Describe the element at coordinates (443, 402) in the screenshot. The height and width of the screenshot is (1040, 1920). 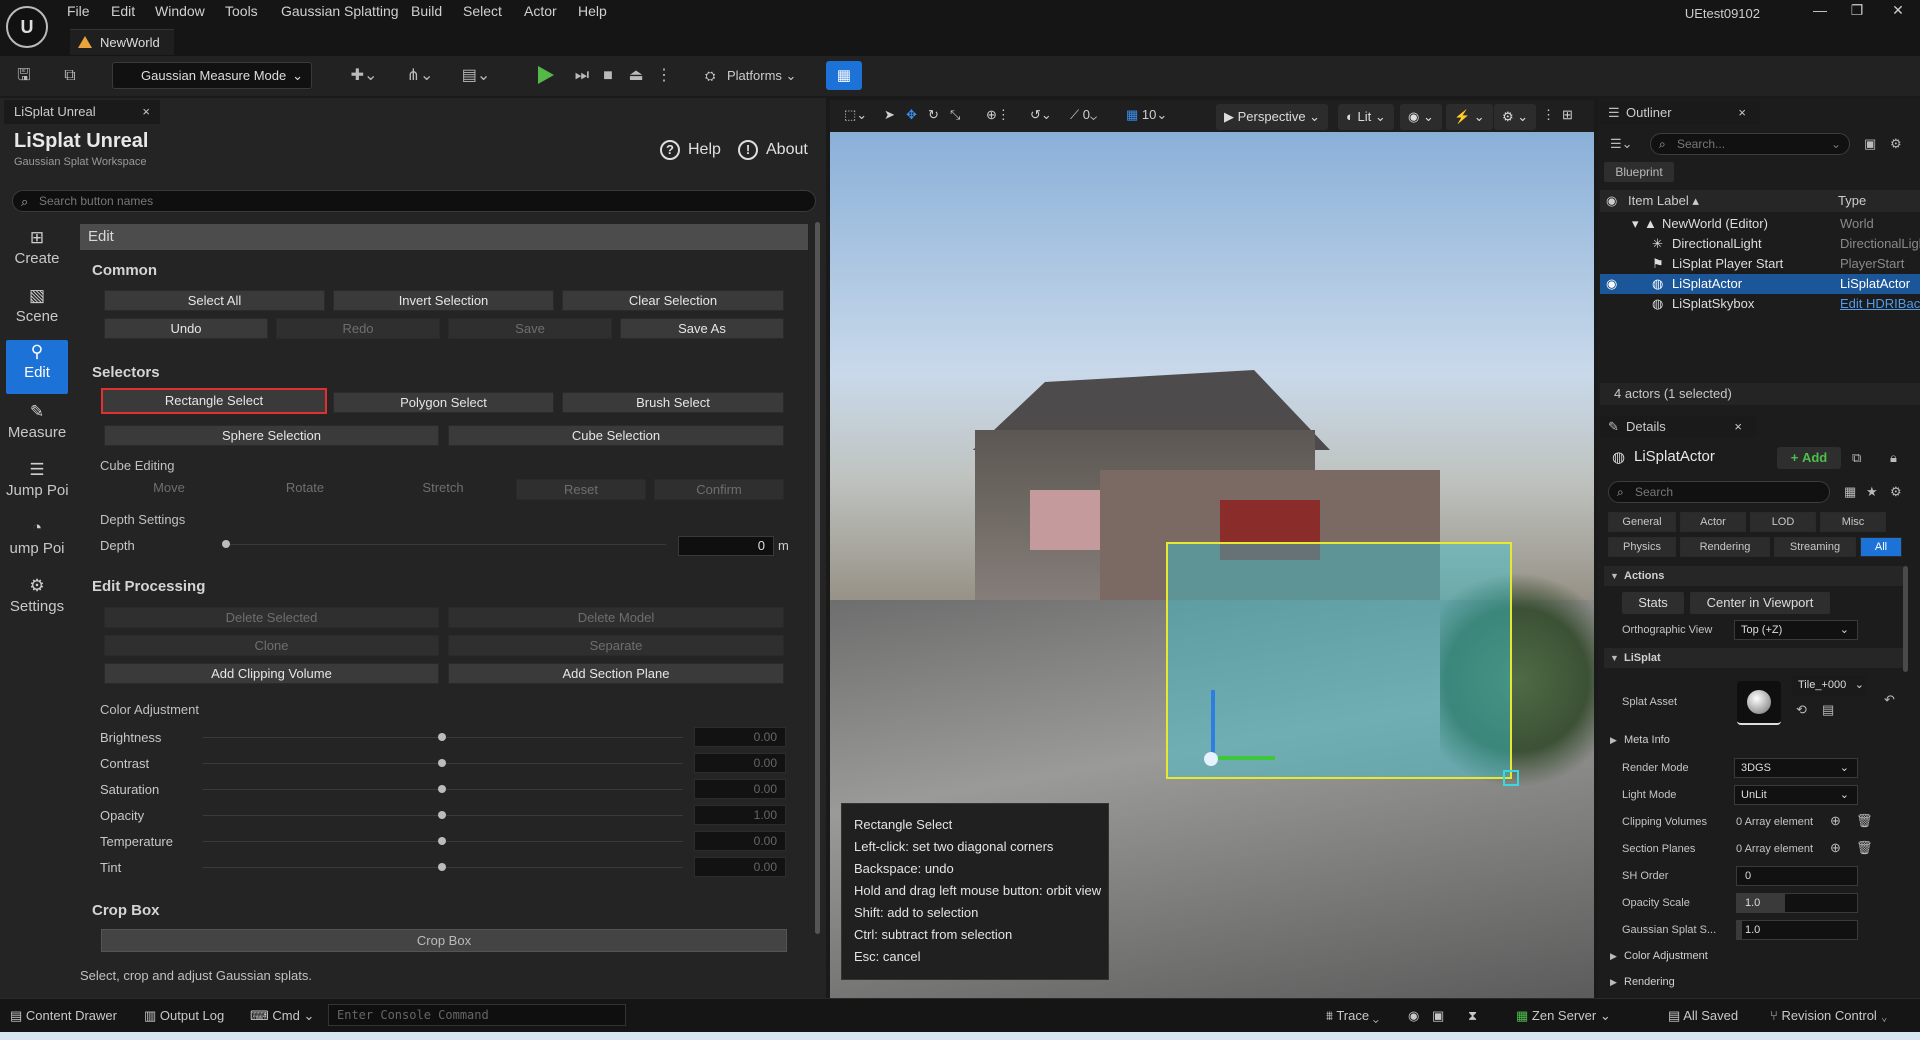
I see `polygon-select-button: Polygon Select` at that location.